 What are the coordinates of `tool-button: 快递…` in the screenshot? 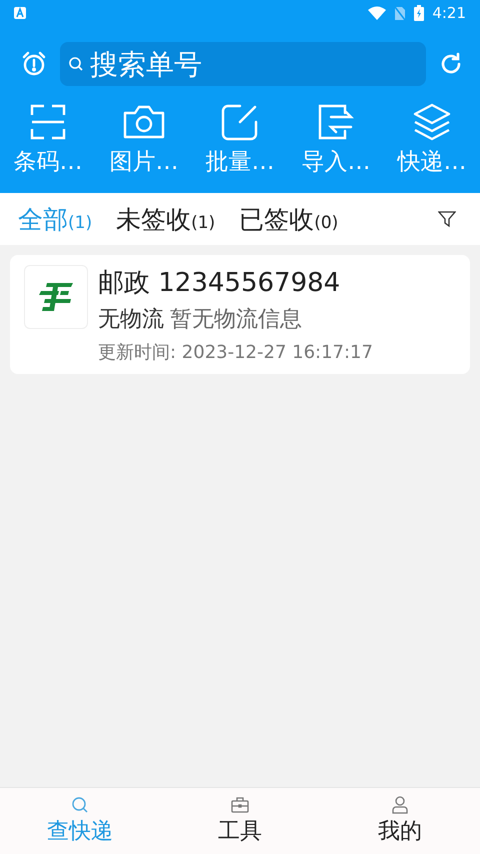 It's located at (432, 139).